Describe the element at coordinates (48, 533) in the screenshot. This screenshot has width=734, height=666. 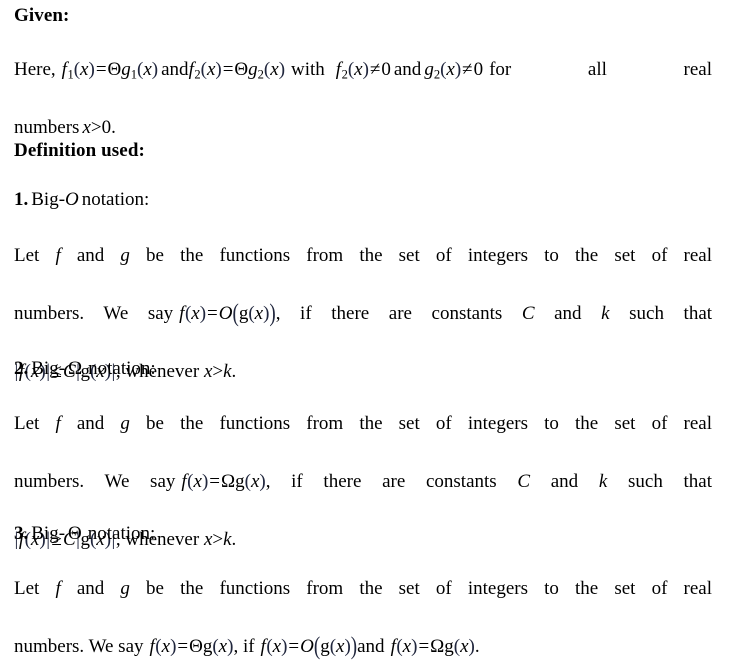
I see `definition-3-prefix: Big-` at that location.